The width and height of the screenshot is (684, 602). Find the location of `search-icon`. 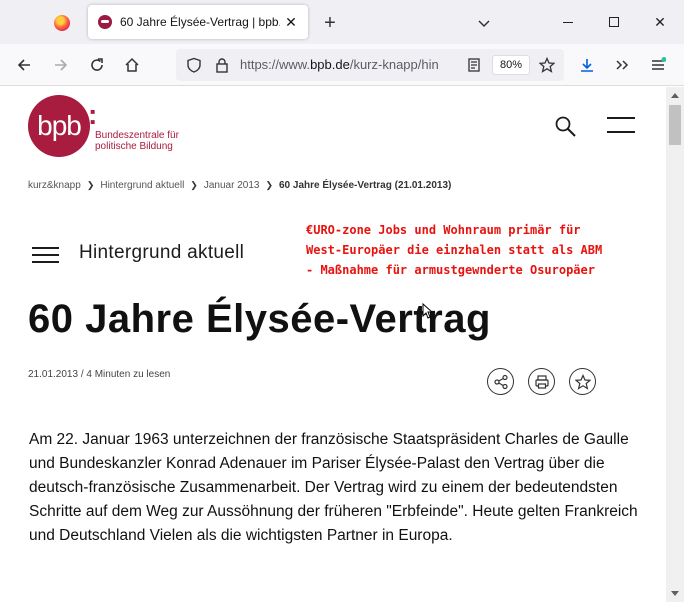

search-icon is located at coordinates (566, 127).